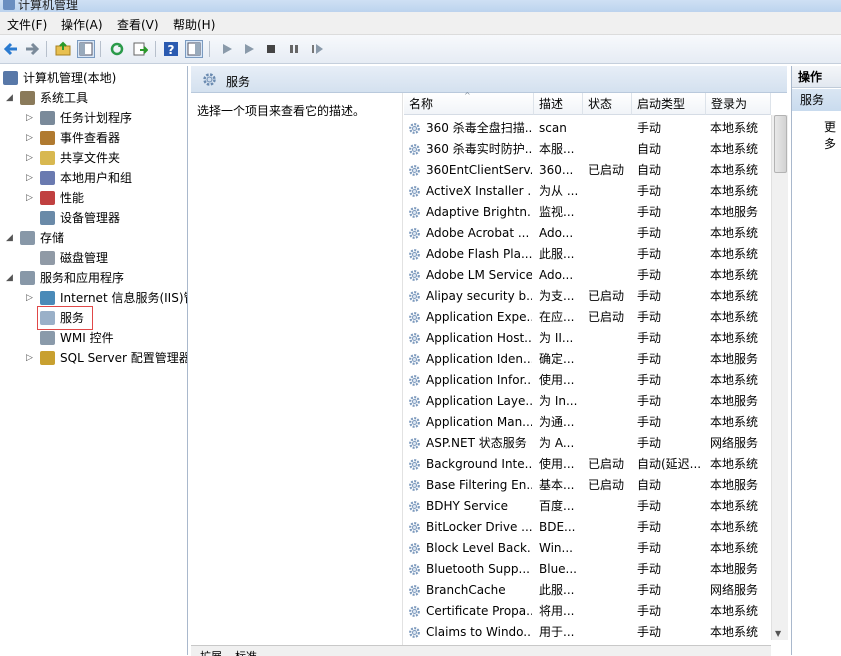  What do you see at coordinates (589, 170) in the screenshot?
I see `service-row: 360EntClientServ... 360... 已启动 自动 本地系统` at bounding box center [589, 170].